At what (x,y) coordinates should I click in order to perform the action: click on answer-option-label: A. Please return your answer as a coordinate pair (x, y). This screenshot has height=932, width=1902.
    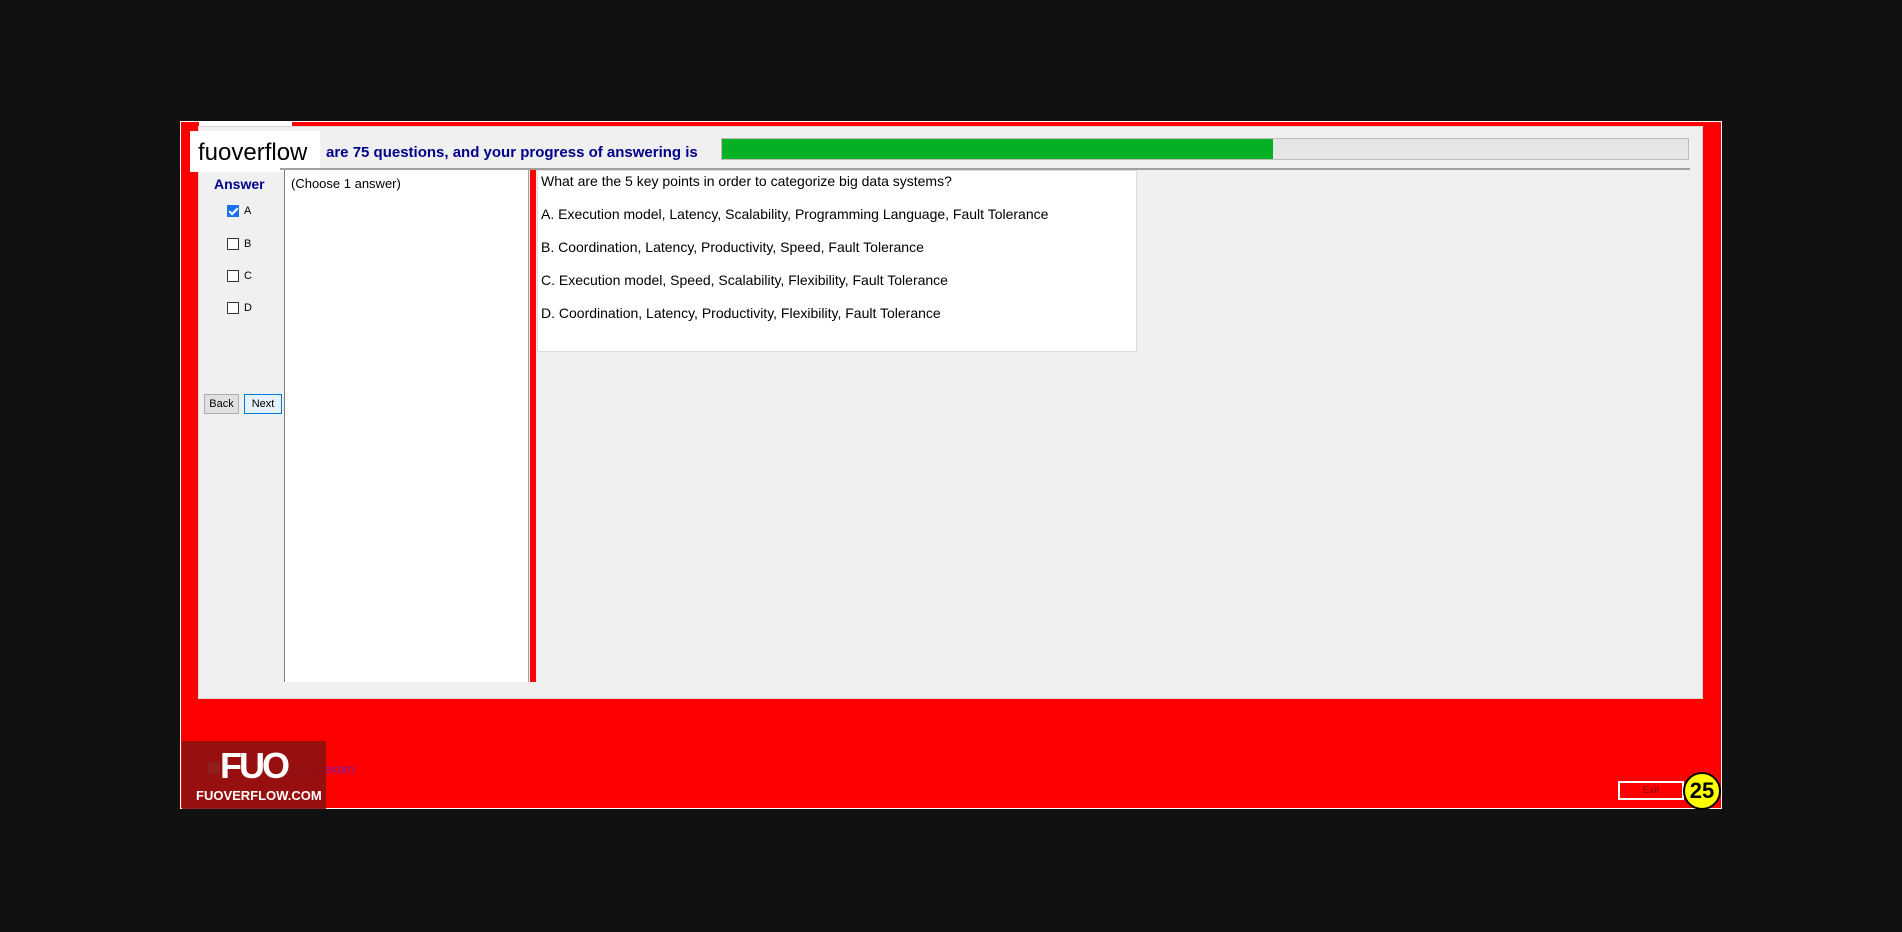
    Looking at the image, I should click on (248, 211).